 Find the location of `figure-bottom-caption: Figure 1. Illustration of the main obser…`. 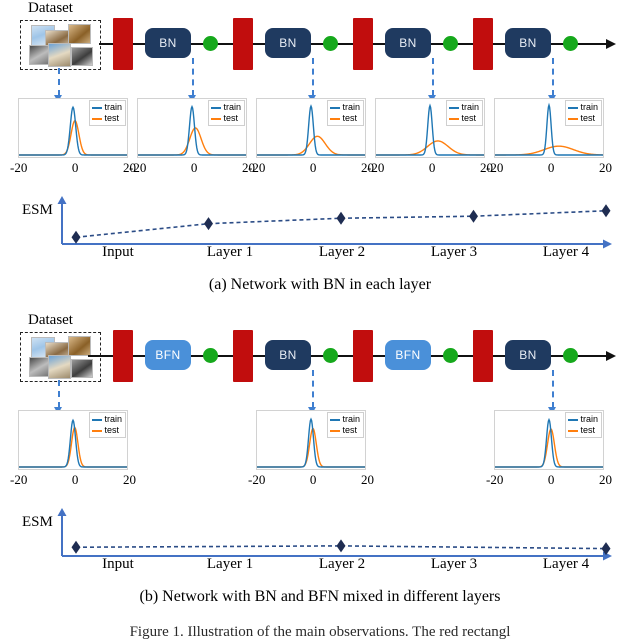

figure-bottom-caption: Figure 1. Illustration of the main obser… is located at coordinates (320, 632).